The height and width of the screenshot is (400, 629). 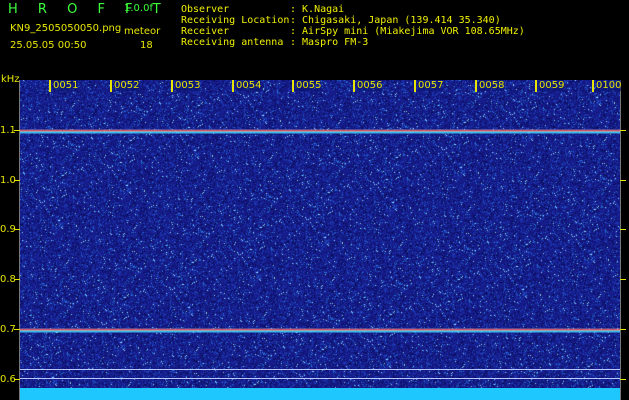 I want to click on x-tick-label: 0059, so click(x=552, y=85).